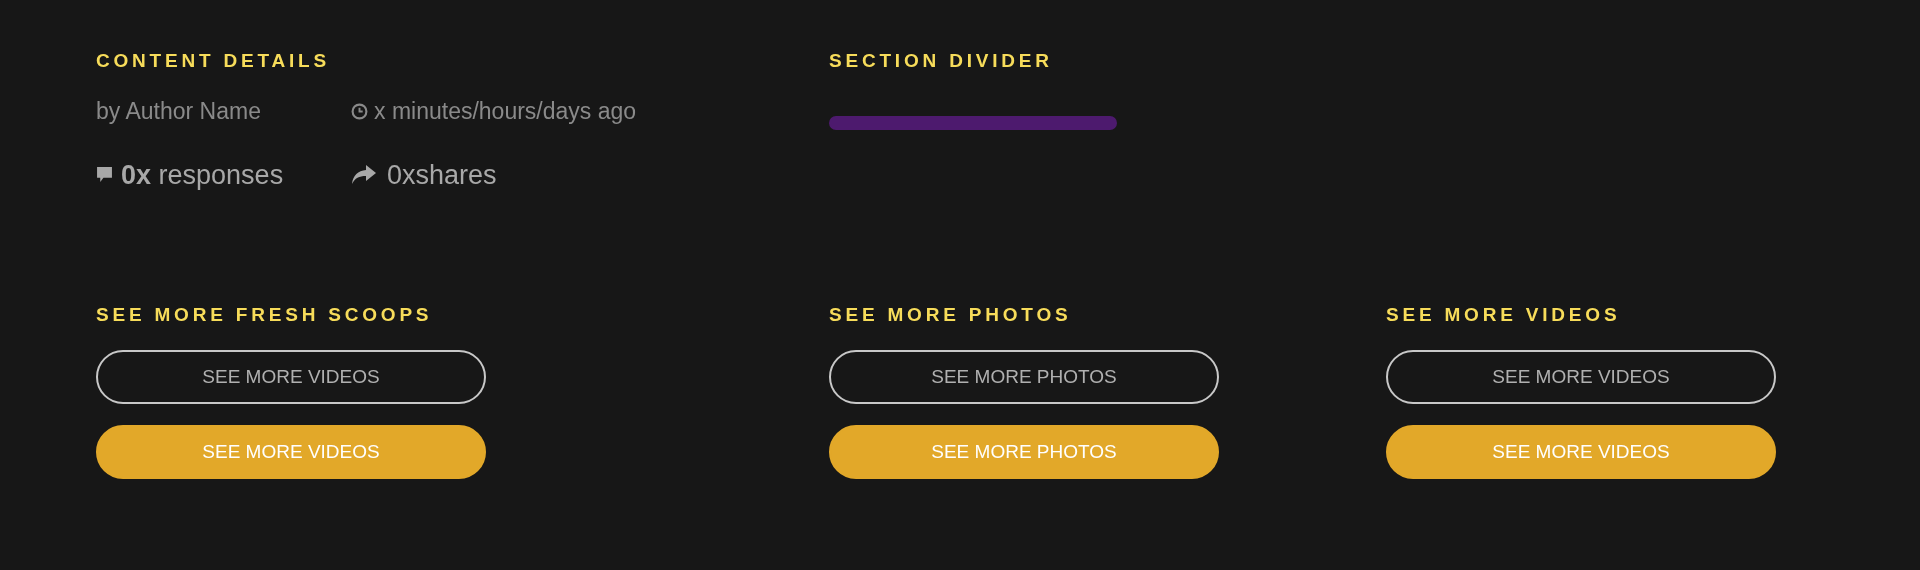 This screenshot has height=570, width=1920. I want to click on share-icon, so click(364, 174).